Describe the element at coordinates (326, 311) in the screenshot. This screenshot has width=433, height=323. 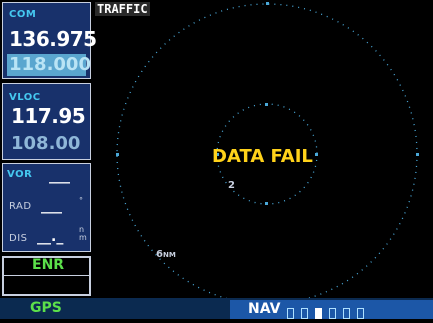
I see `page-indicator-icon` at that location.